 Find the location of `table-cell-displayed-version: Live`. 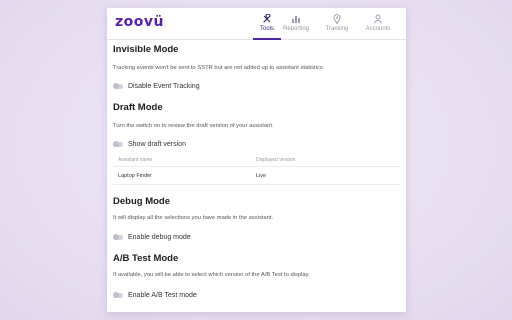

table-cell-displayed-version: Live is located at coordinates (261, 176).